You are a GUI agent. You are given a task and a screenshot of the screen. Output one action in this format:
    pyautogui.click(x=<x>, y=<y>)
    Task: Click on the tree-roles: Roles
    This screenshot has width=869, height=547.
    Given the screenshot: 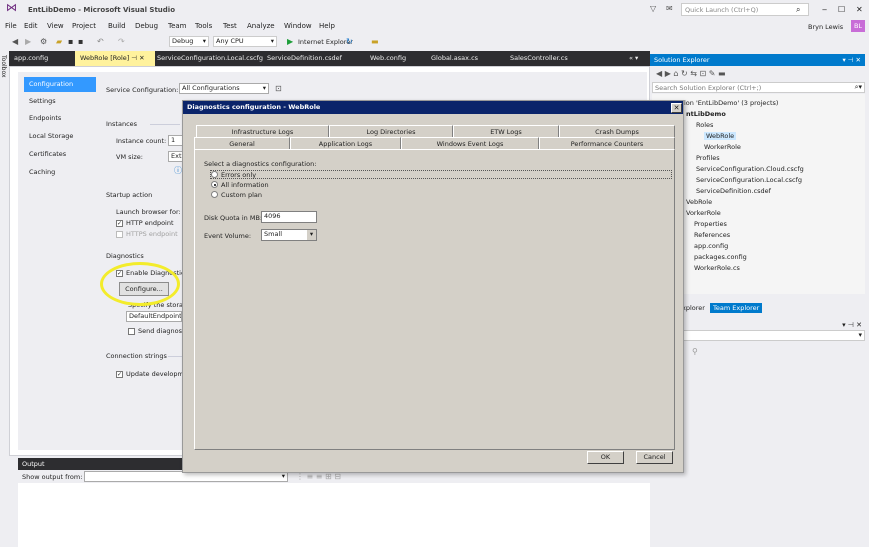 What is the action you would take?
    pyautogui.click(x=704, y=125)
    